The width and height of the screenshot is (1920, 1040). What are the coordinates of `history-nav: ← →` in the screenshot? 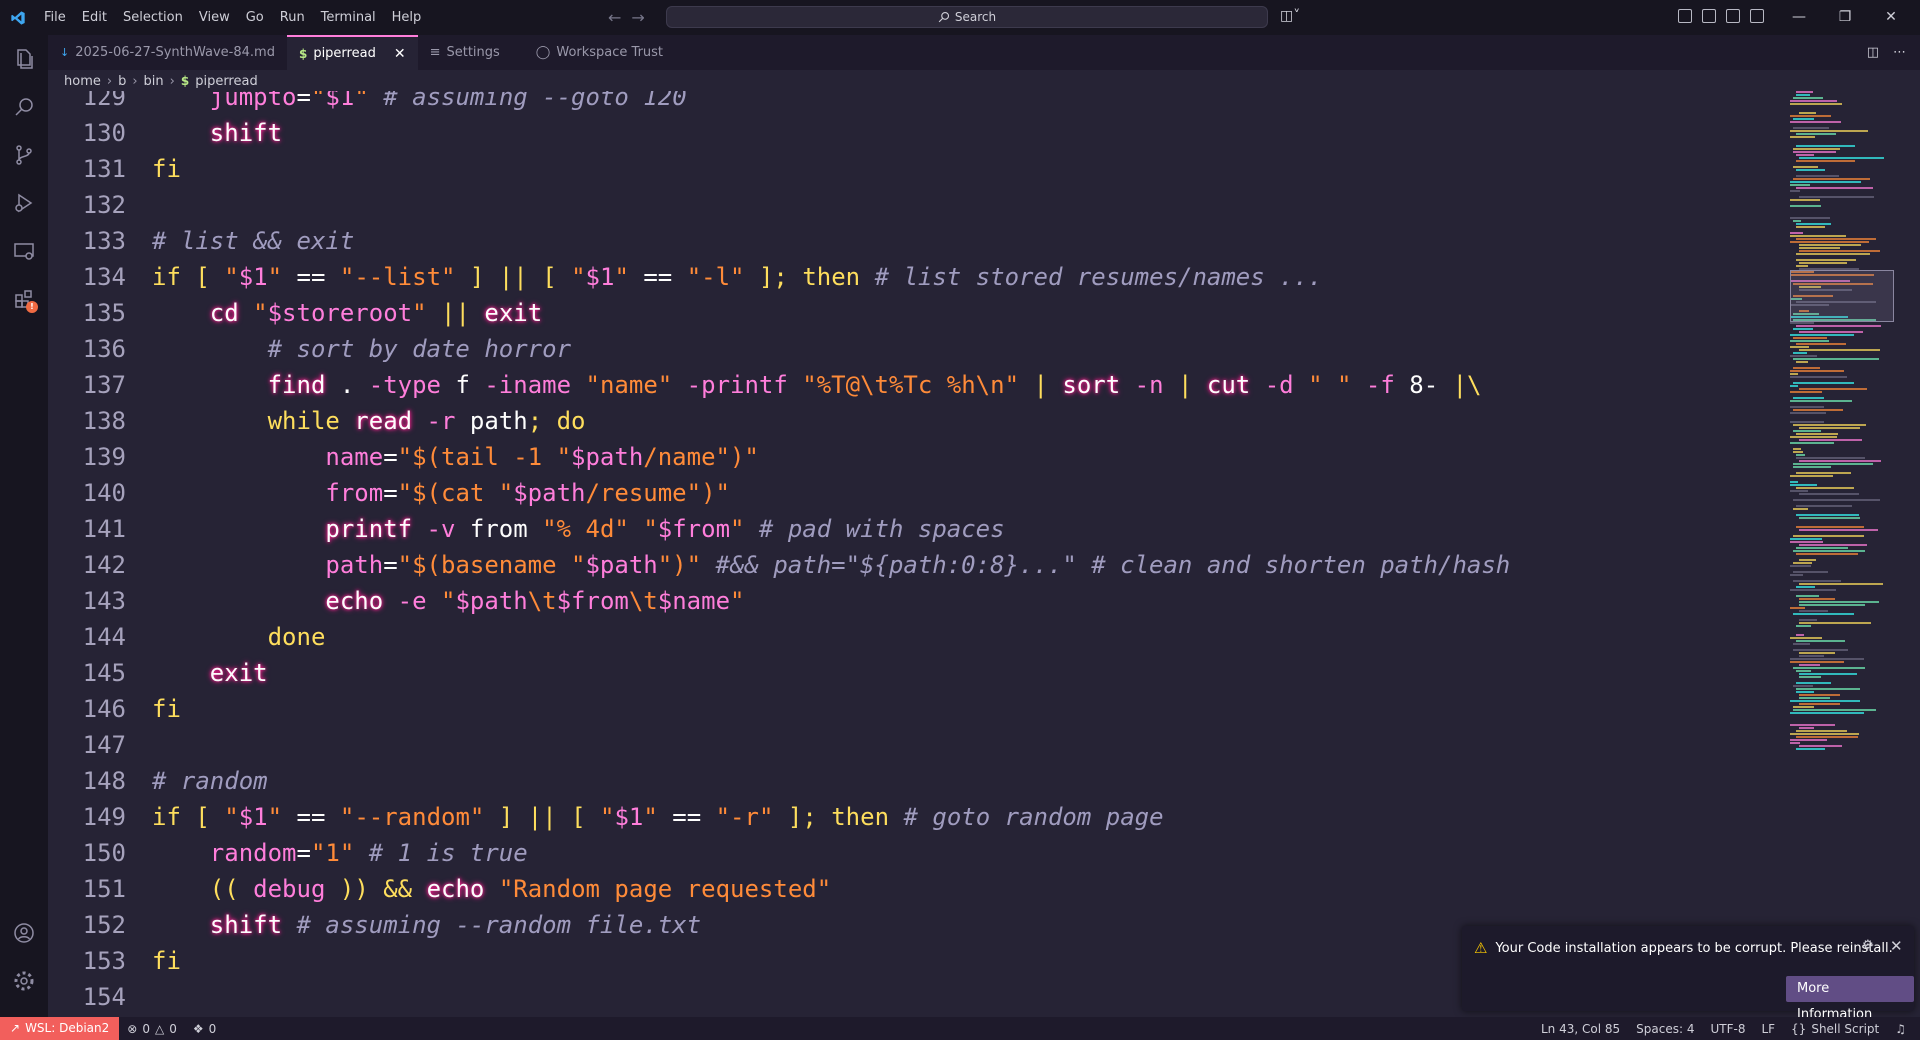 It's located at (626, 17).